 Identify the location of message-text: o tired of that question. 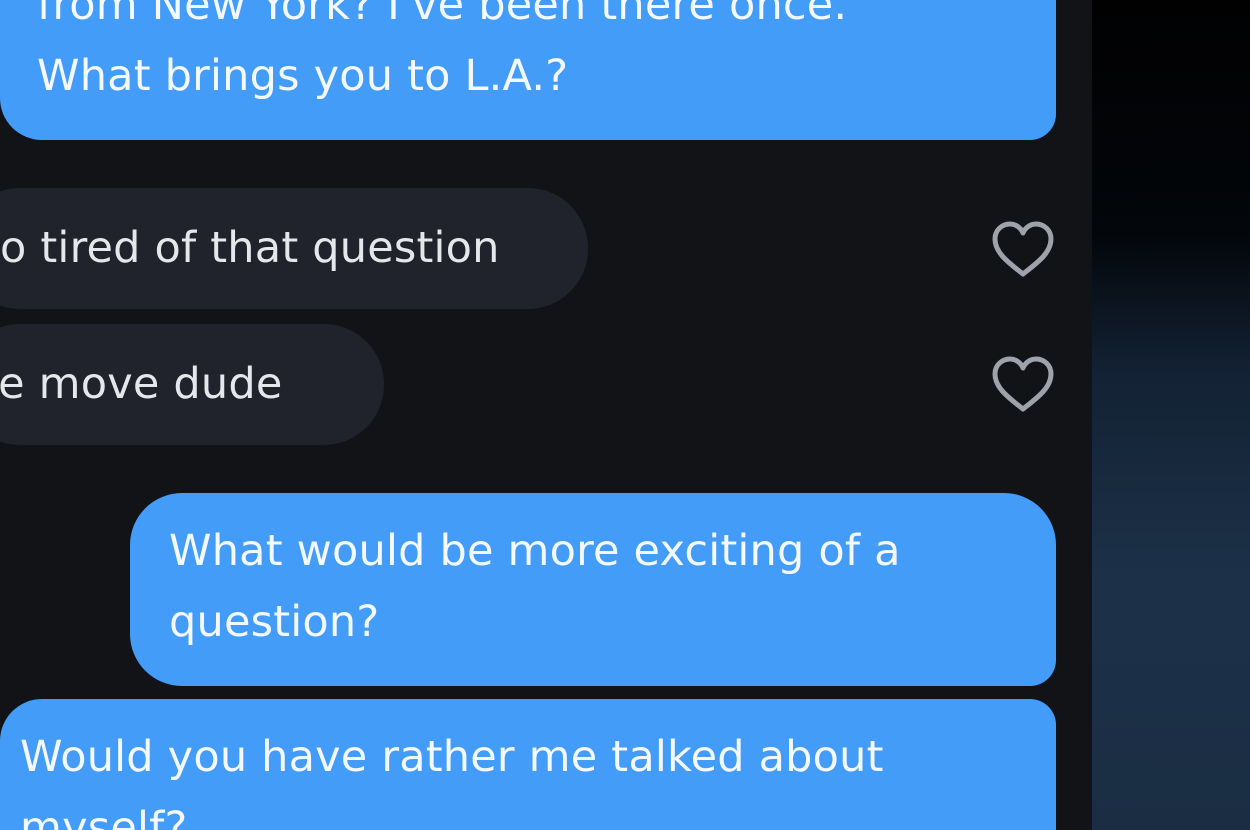
(250, 248).